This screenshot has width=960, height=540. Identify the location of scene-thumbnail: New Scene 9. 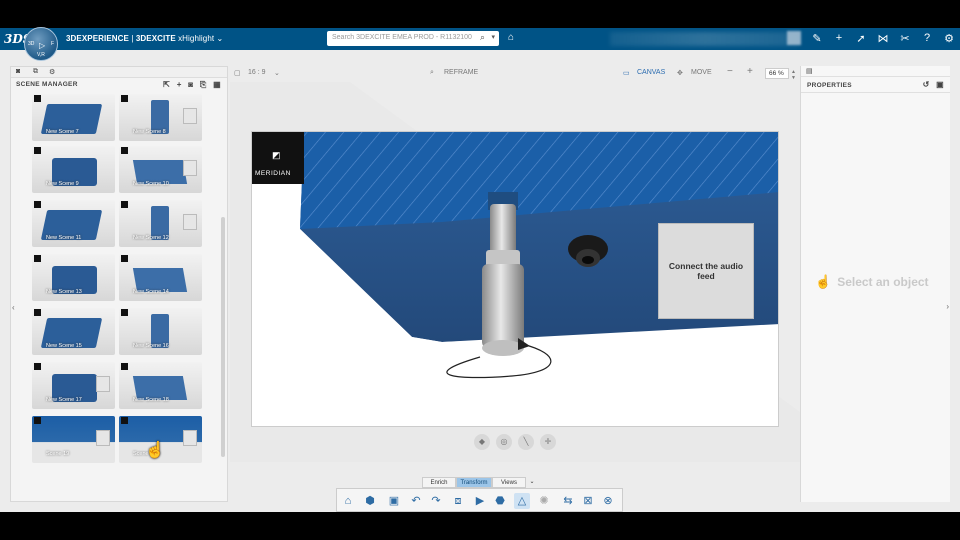
(73, 169).